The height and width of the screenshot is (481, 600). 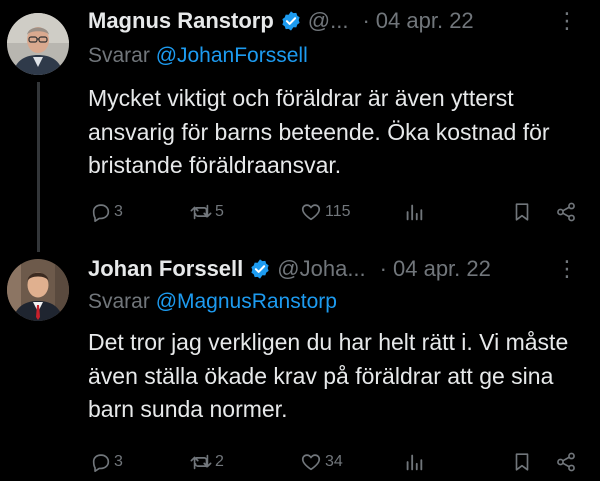 I want to click on tweet-actions: 3 2 34, so click(x=344, y=462).